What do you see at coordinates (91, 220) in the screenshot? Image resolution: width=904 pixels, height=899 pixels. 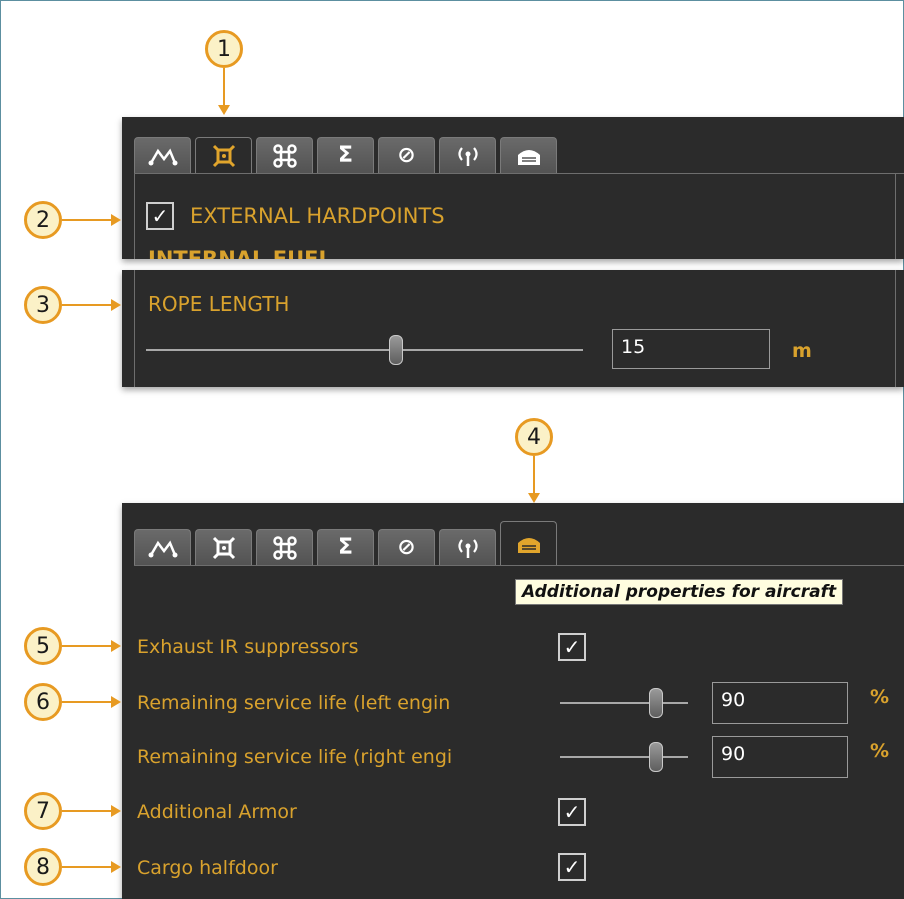 I see `callout-2-arrow` at bounding box center [91, 220].